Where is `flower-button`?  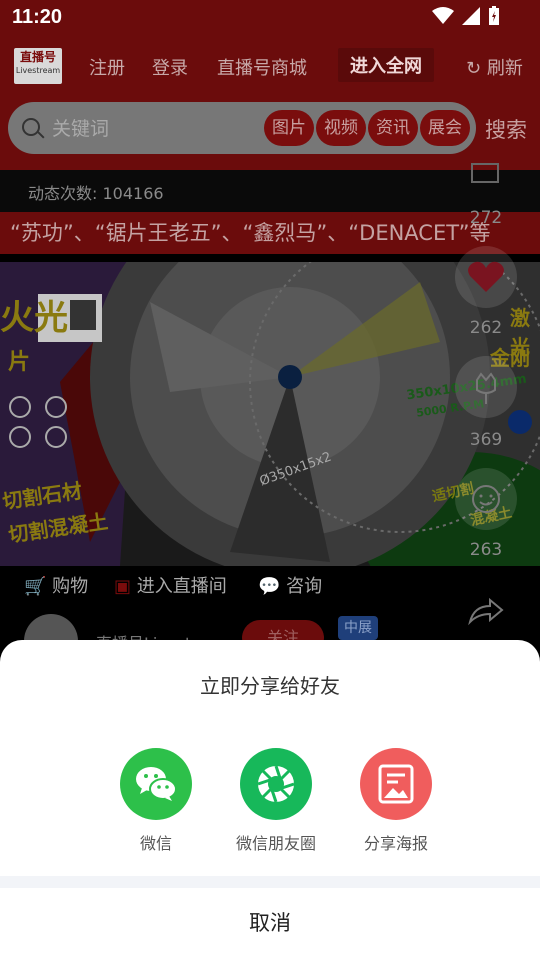 flower-button is located at coordinates (486, 387).